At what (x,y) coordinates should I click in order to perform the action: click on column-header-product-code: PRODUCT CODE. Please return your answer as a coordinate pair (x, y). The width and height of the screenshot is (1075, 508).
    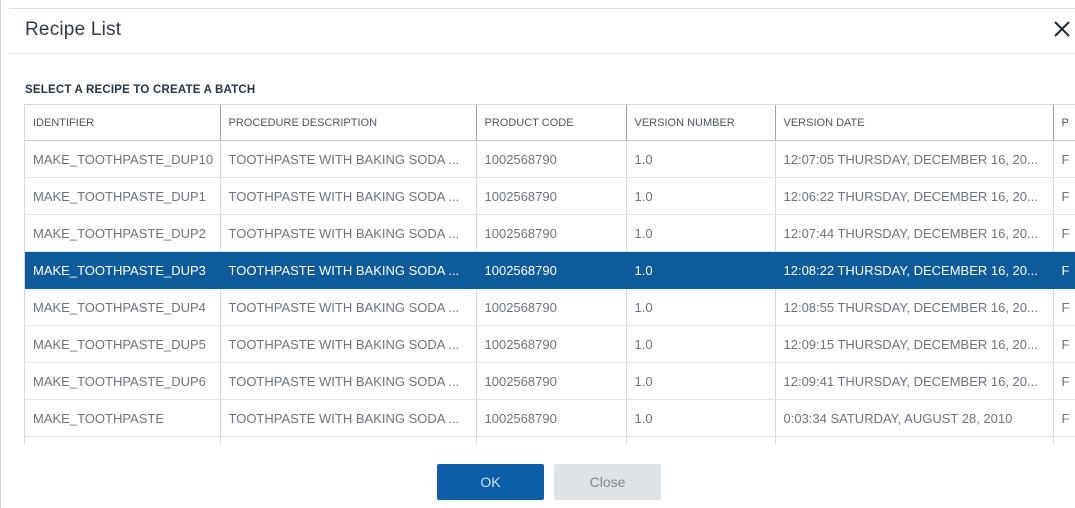
    Looking at the image, I should click on (551, 123).